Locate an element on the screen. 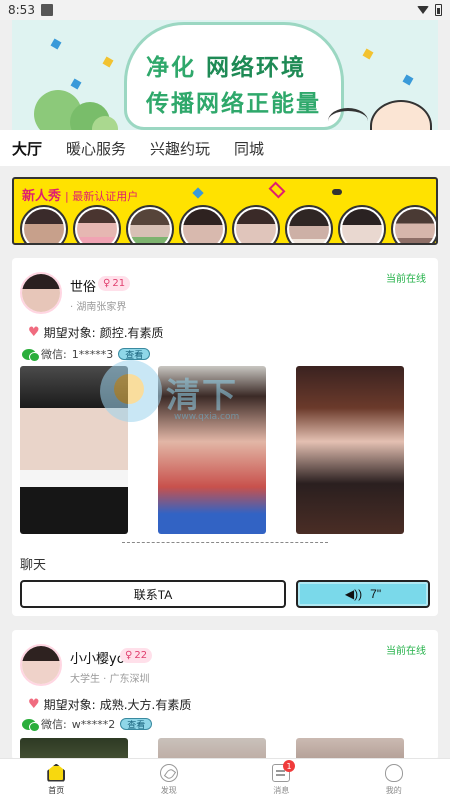 The image size is (450, 800). voice-icon: ◀)) is located at coordinates (353, 594).